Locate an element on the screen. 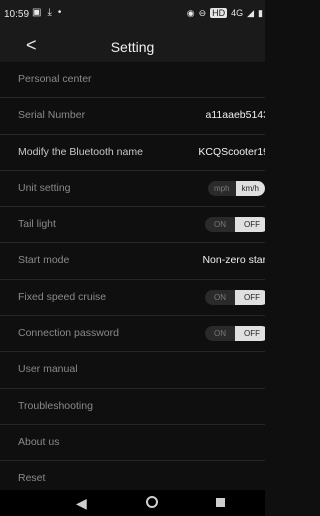 The height and width of the screenshot is (516, 320). row-start-mode: Start mode Non-zero start is located at coordinates (132, 261).